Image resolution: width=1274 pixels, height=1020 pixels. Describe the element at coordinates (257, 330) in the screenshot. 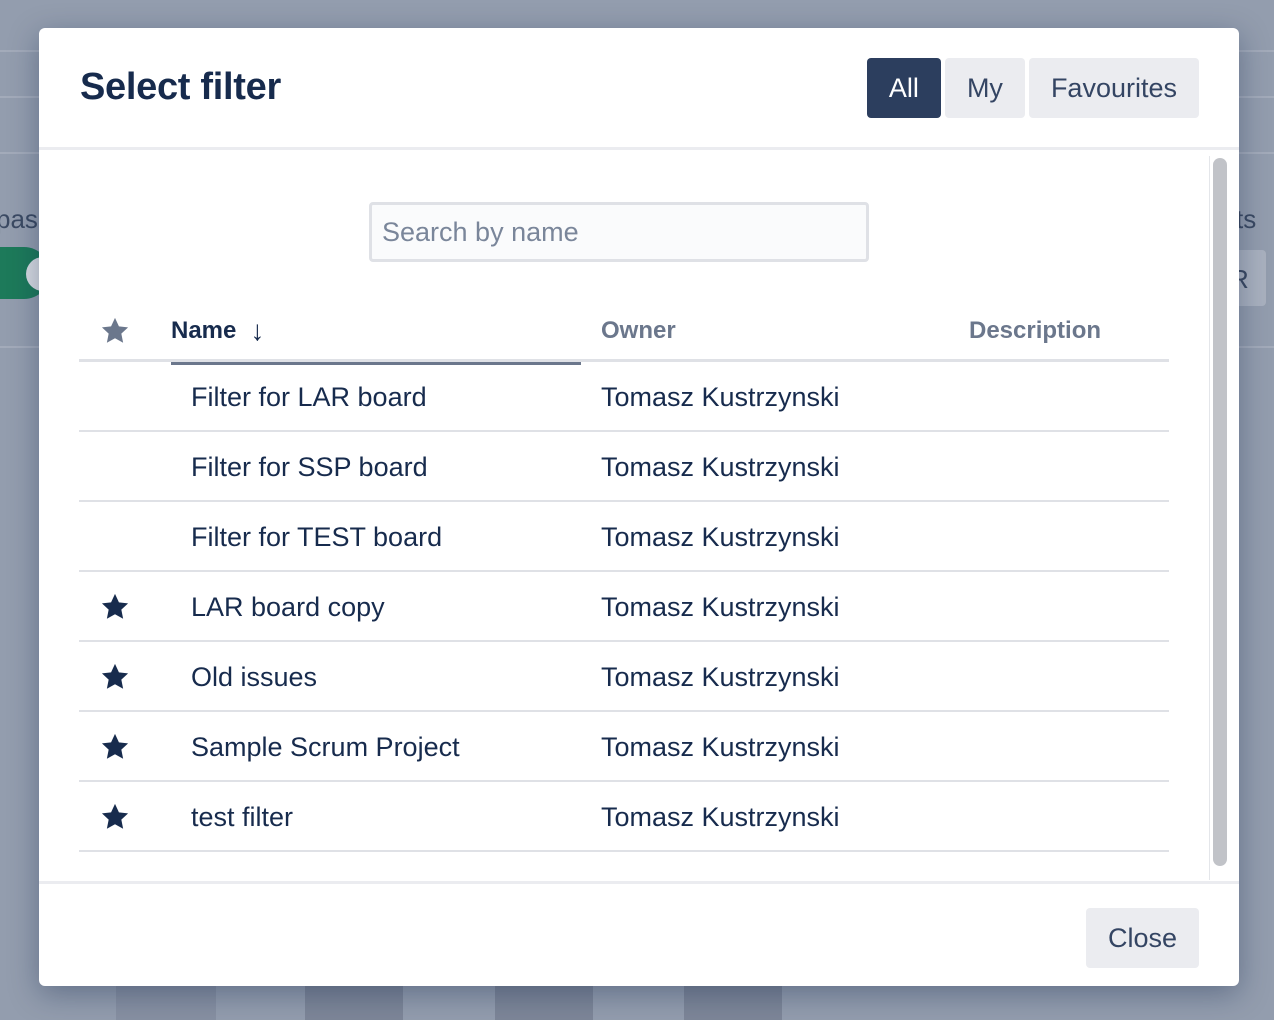

I see `sort-descending-icon: ↓` at that location.